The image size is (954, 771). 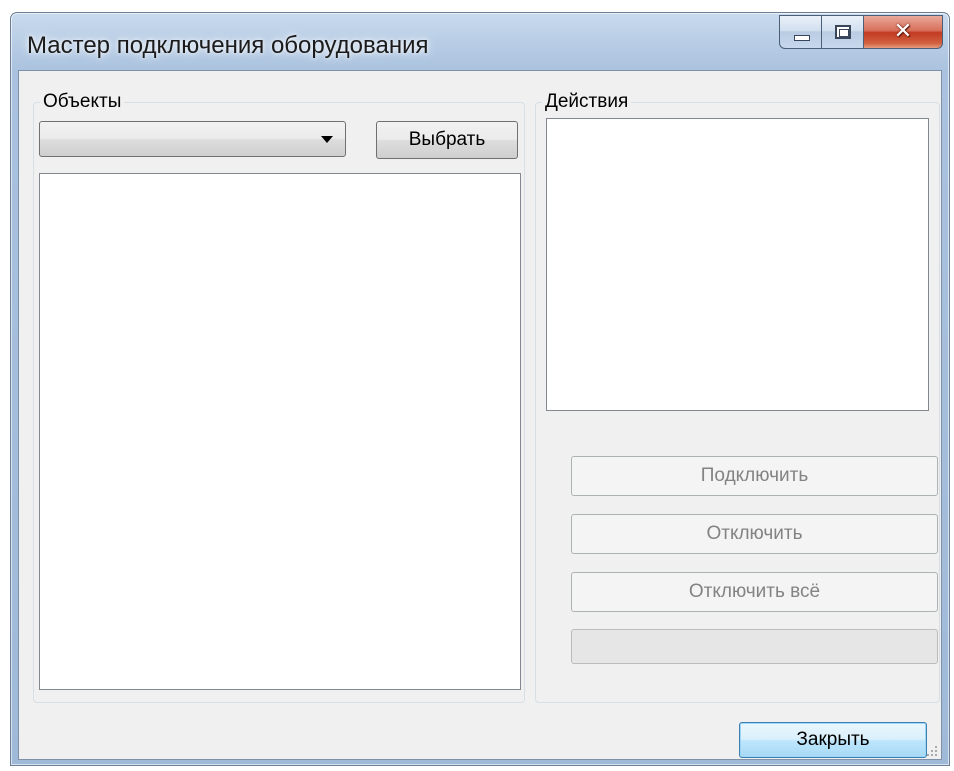 What do you see at coordinates (587, 102) in the screenshot?
I see `actions-legend: Действия` at bounding box center [587, 102].